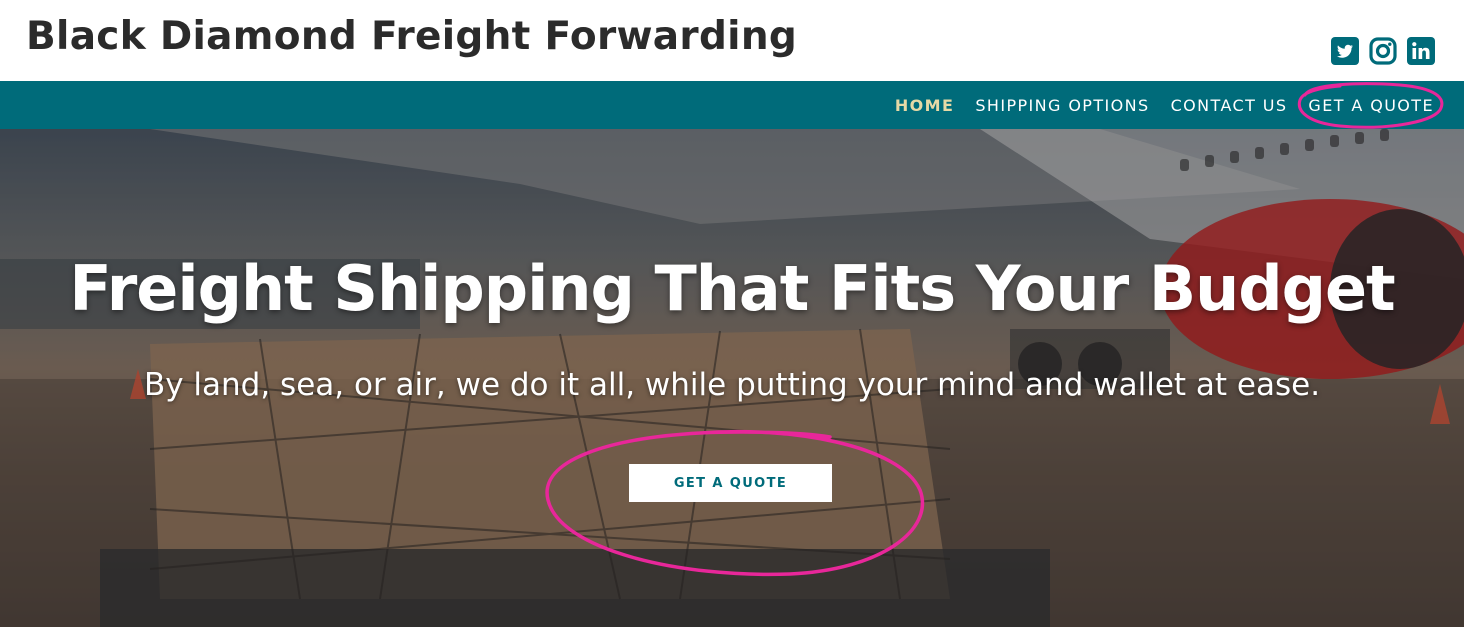 The width and height of the screenshot is (1464, 627). What do you see at coordinates (1345, 51) in the screenshot?
I see `twitter-icon` at bounding box center [1345, 51].